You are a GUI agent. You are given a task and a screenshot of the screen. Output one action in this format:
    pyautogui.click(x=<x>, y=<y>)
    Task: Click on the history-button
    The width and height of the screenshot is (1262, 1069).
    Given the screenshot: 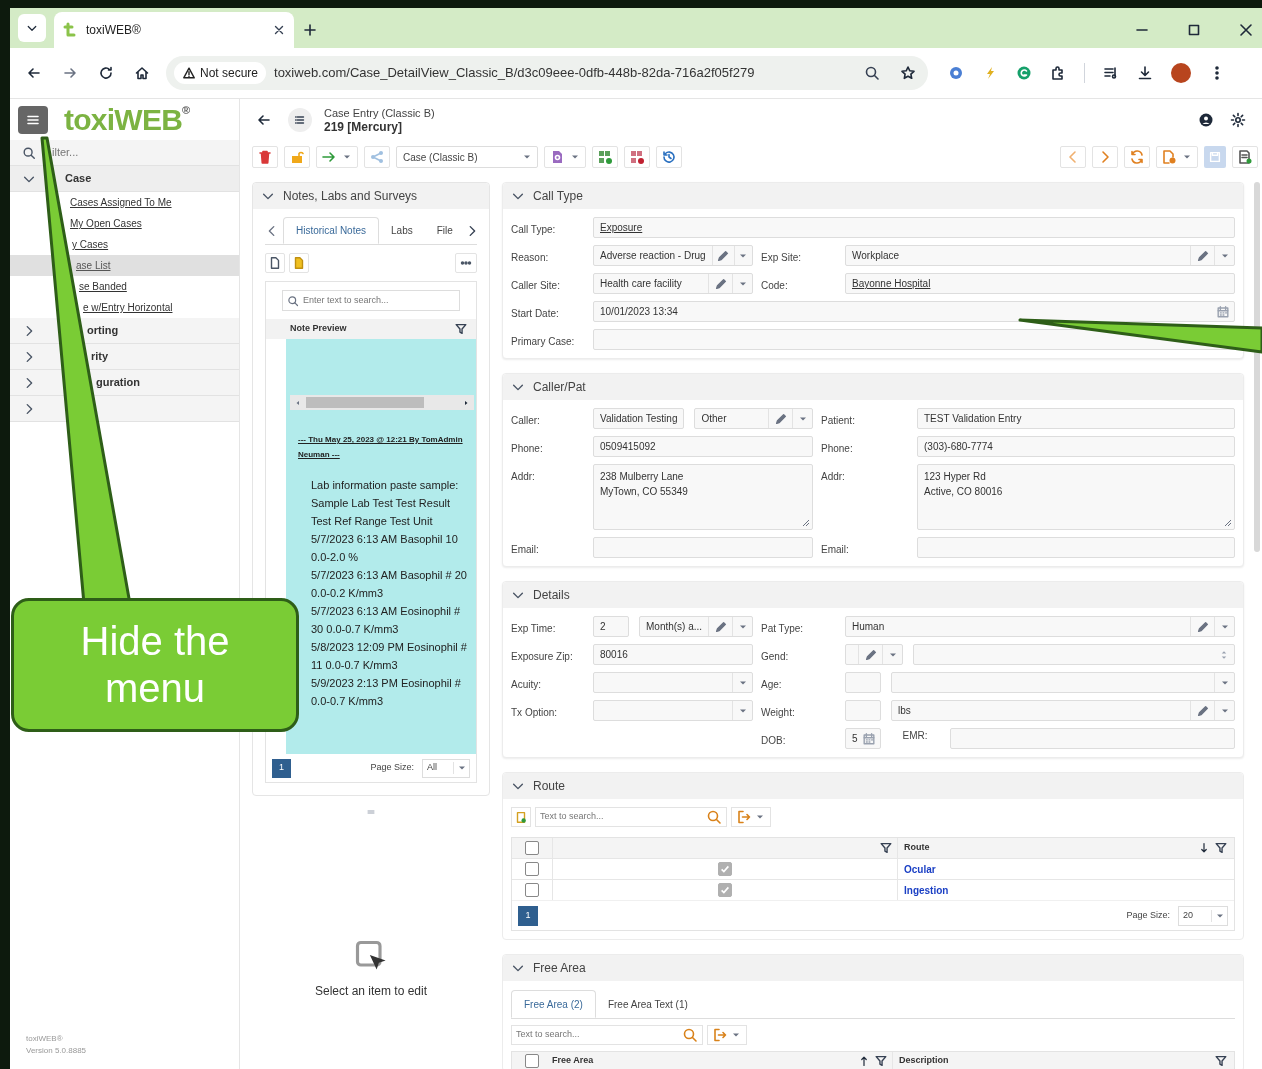 What is the action you would take?
    pyautogui.click(x=669, y=157)
    